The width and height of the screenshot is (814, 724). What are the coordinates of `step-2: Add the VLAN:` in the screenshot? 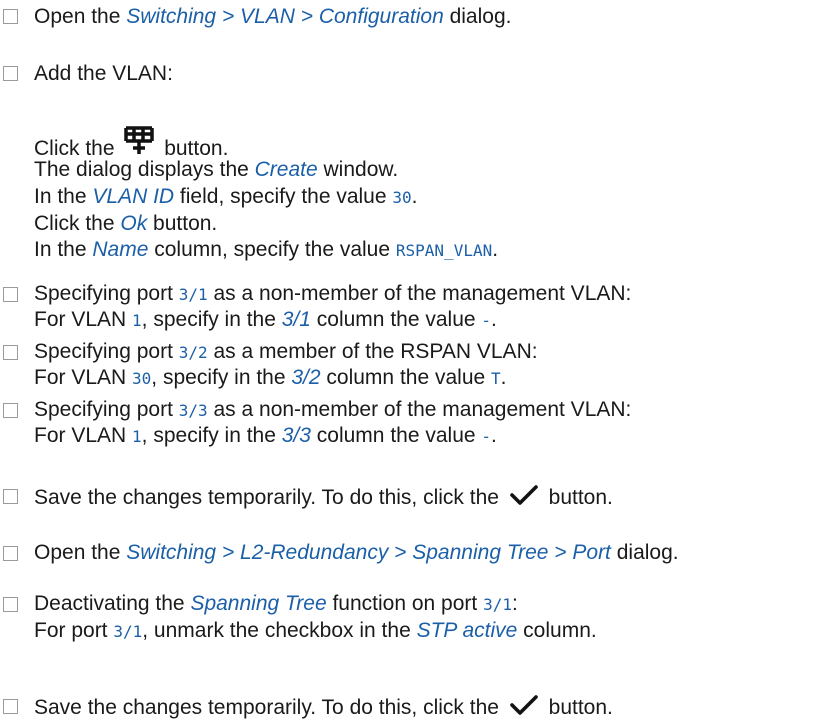 It's located at (103, 73).